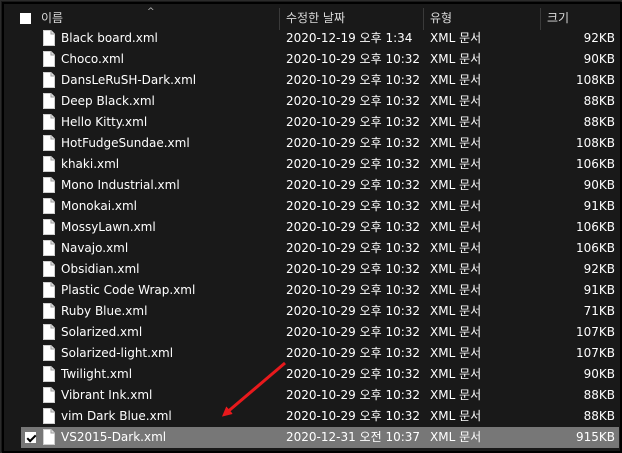 The image size is (622, 453). Describe the element at coordinates (108, 227) in the screenshot. I see `file-name: MossyLawn.xml` at that location.